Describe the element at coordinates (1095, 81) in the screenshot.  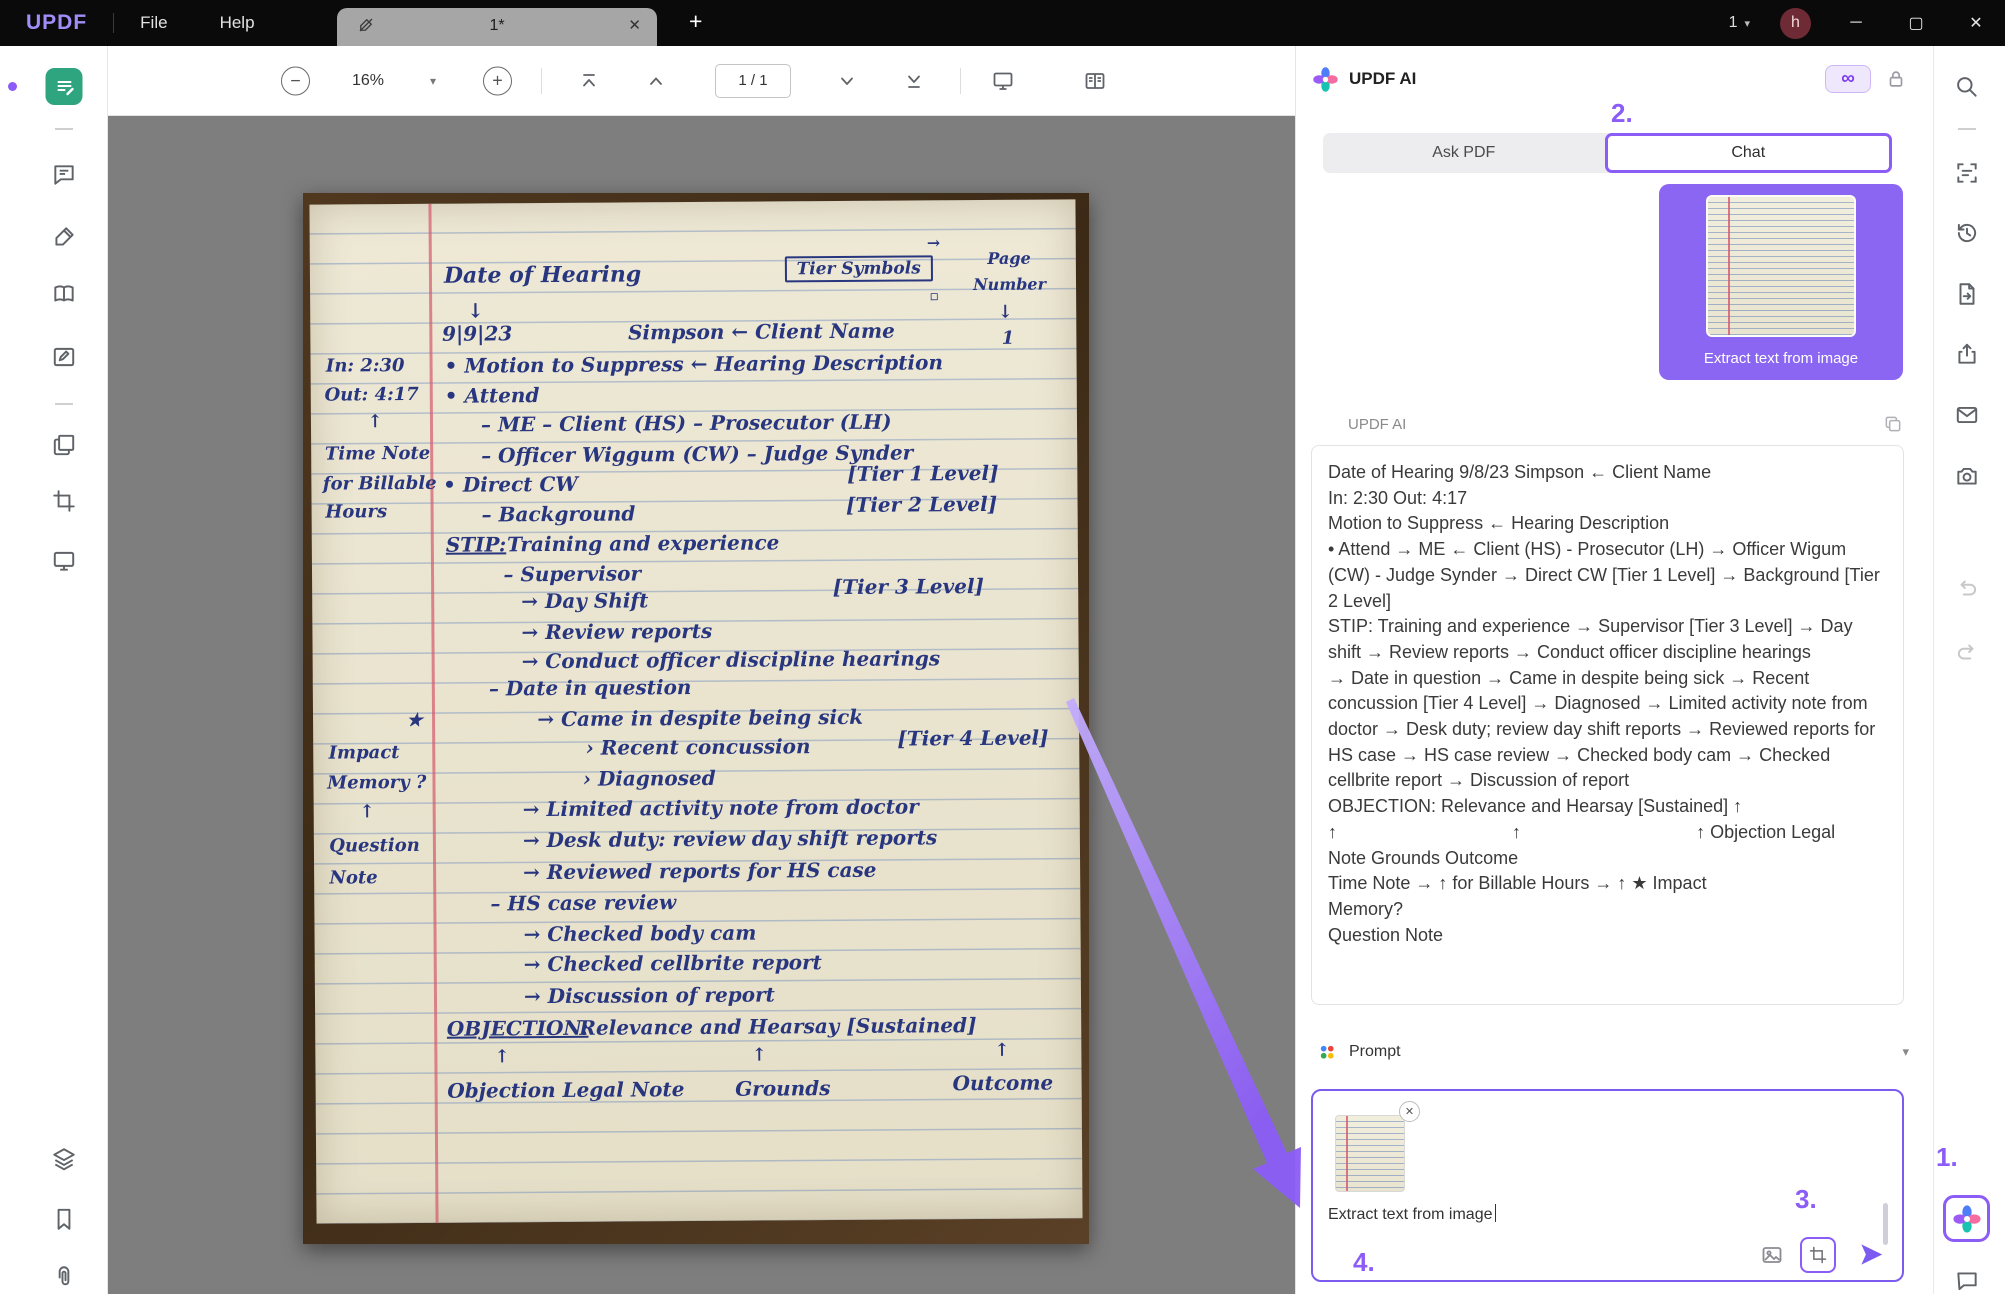
I see `page-layout-icon` at that location.